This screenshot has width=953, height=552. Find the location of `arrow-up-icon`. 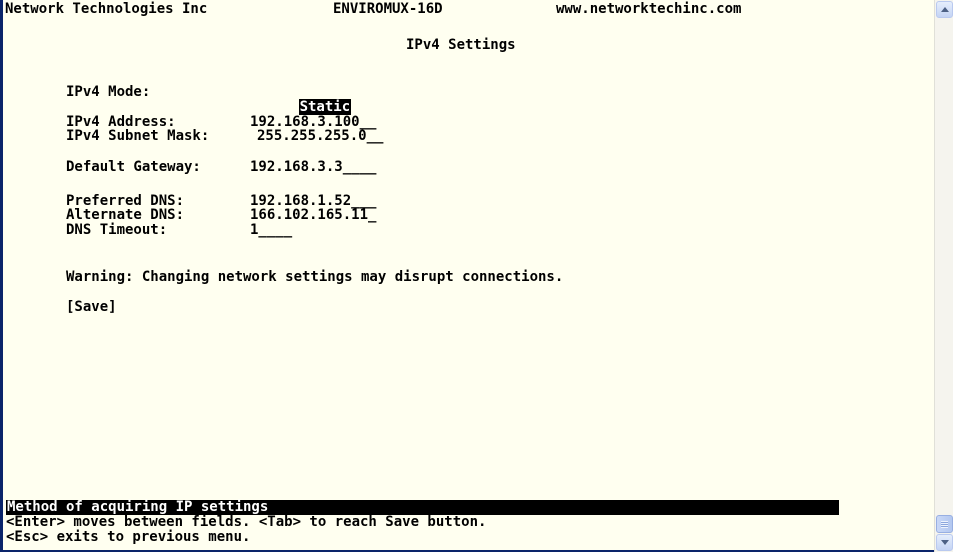

arrow-up-icon is located at coordinates (944, 9).